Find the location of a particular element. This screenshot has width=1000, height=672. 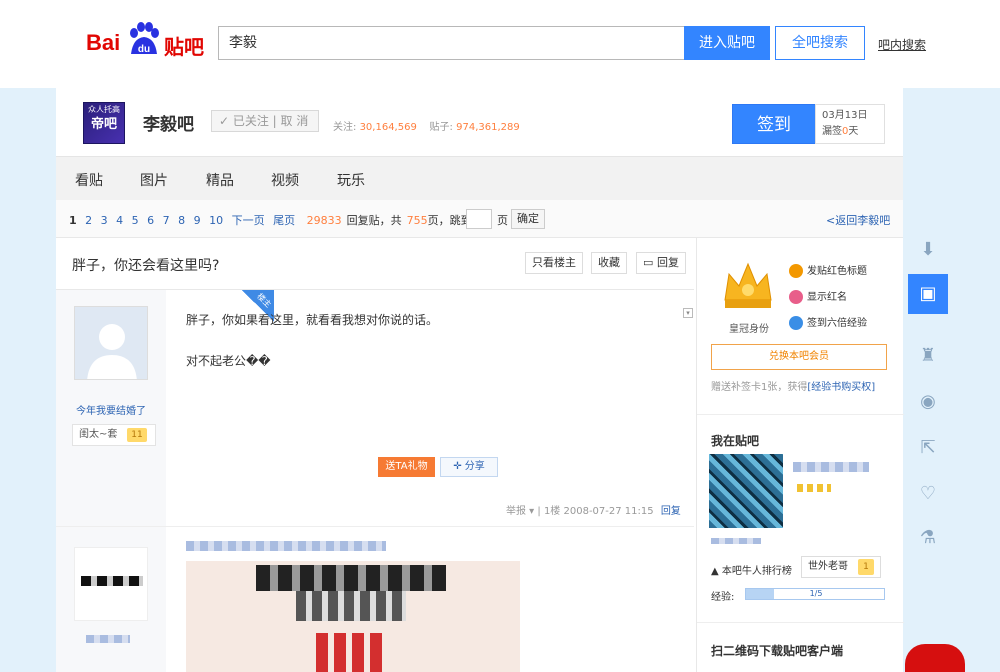

only-op-button: 只看楼主 is located at coordinates (554, 263).